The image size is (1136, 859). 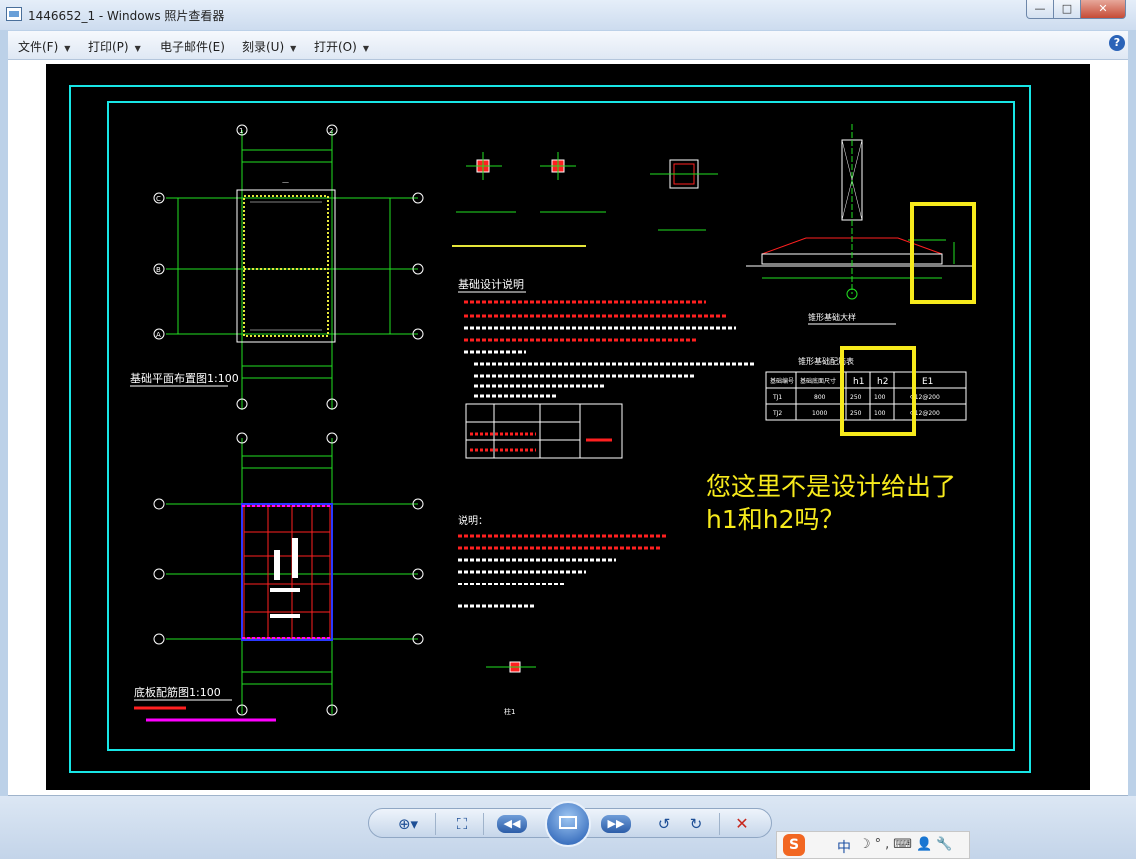 What do you see at coordinates (819, 413) in the screenshot?
I see `table-cell: 1000` at bounding box center [819, 413].